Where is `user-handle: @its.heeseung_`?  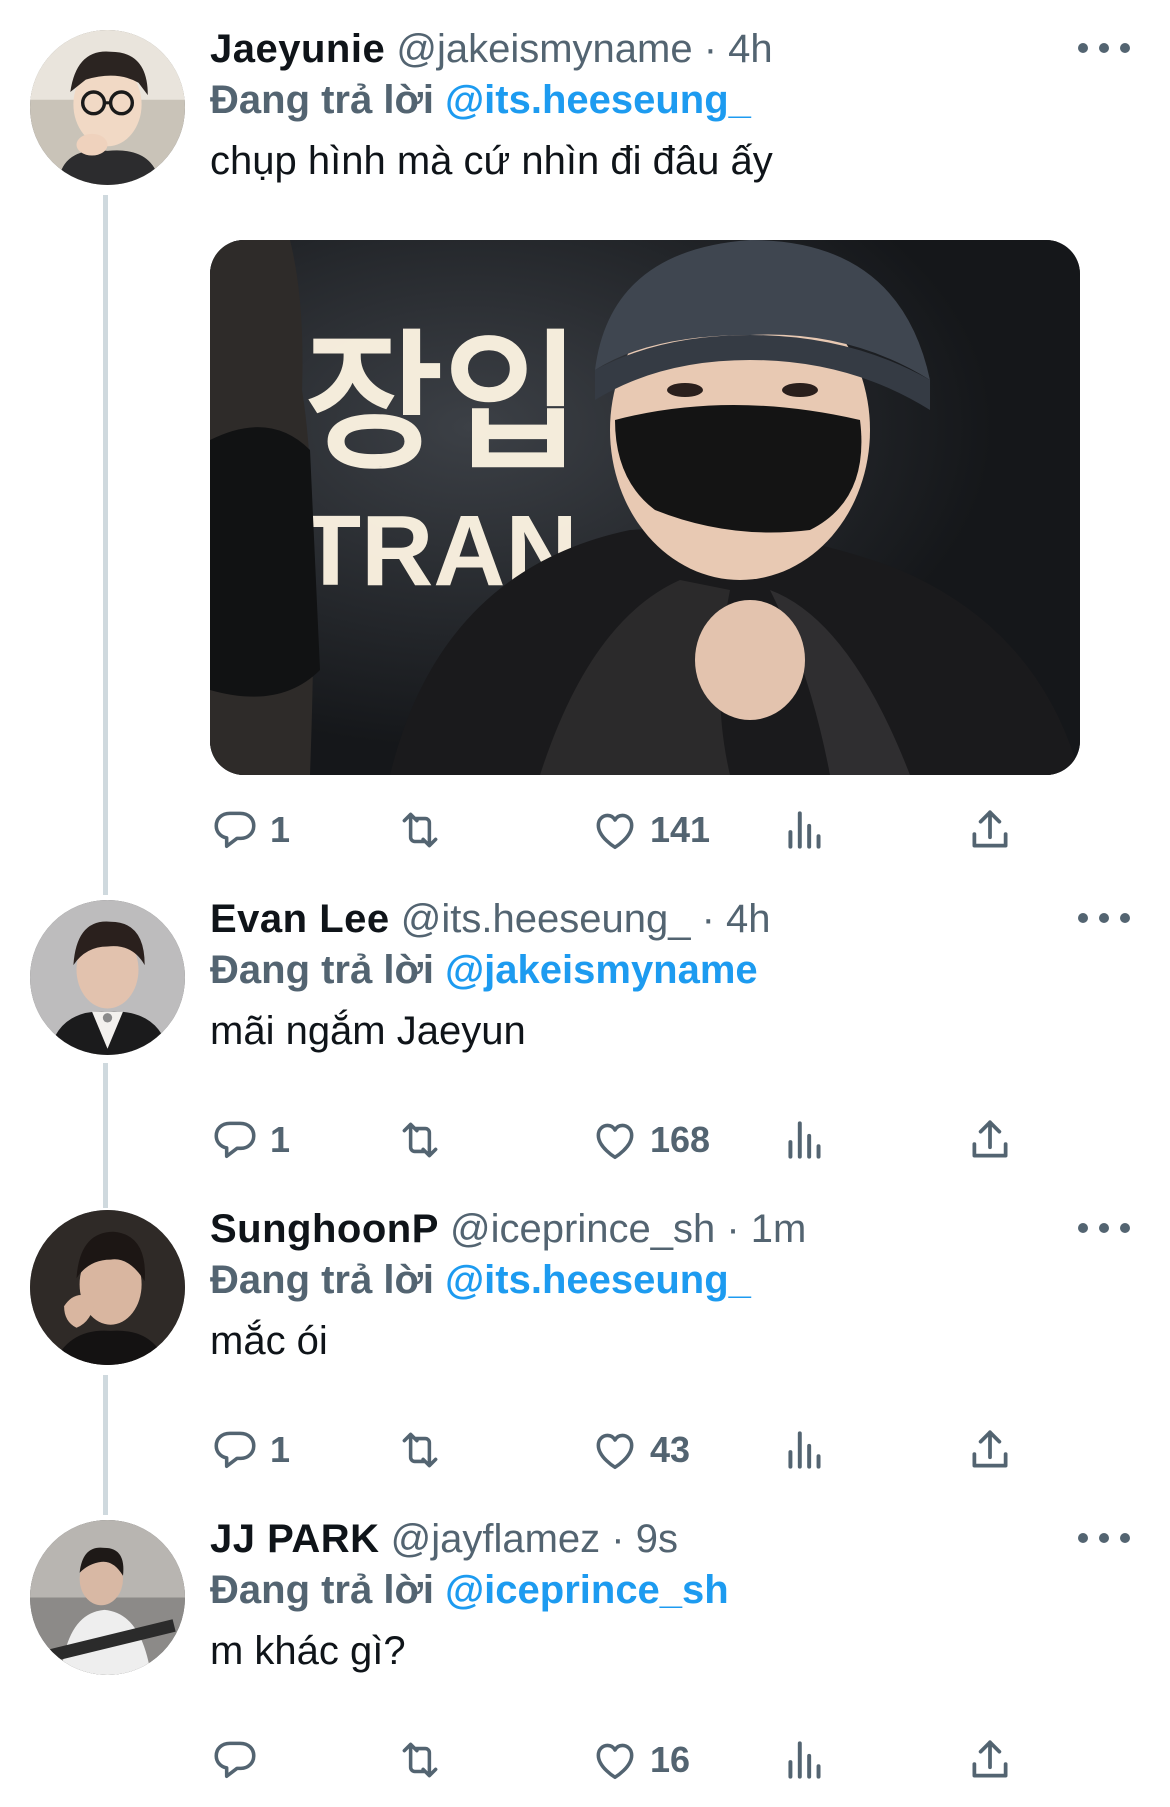 user-handle: @its.heeseung_ is located at coordinates (546, 919).